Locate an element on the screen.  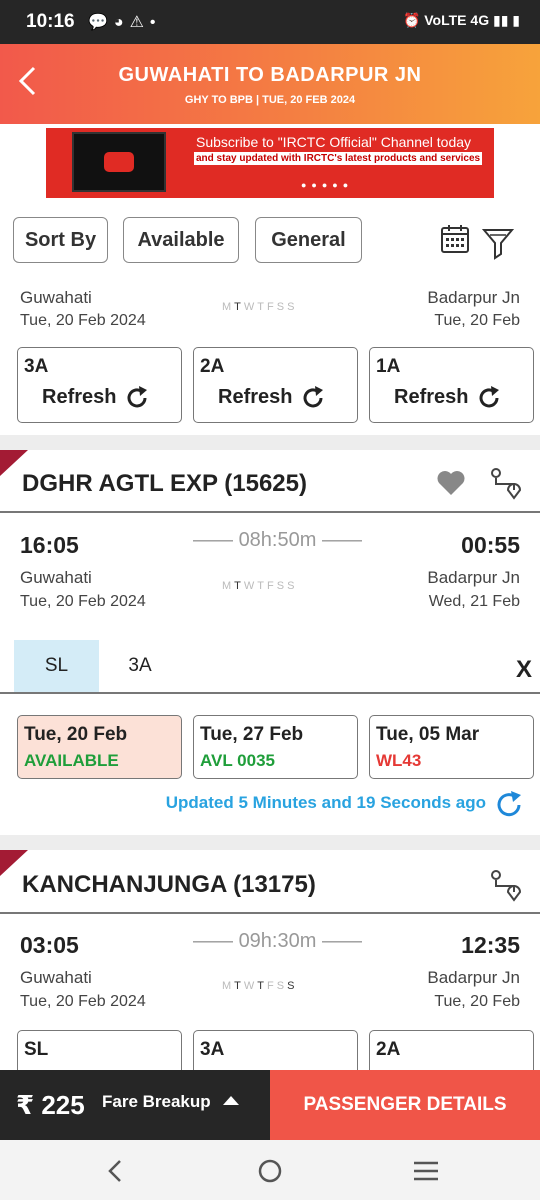
social-icons: ●●●●● is located at coordinates (327, 185).